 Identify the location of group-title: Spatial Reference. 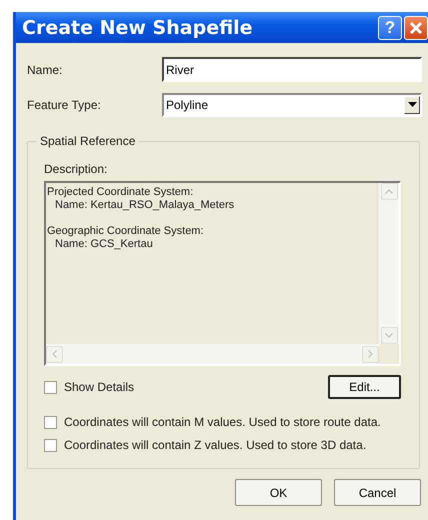
(88, 141).